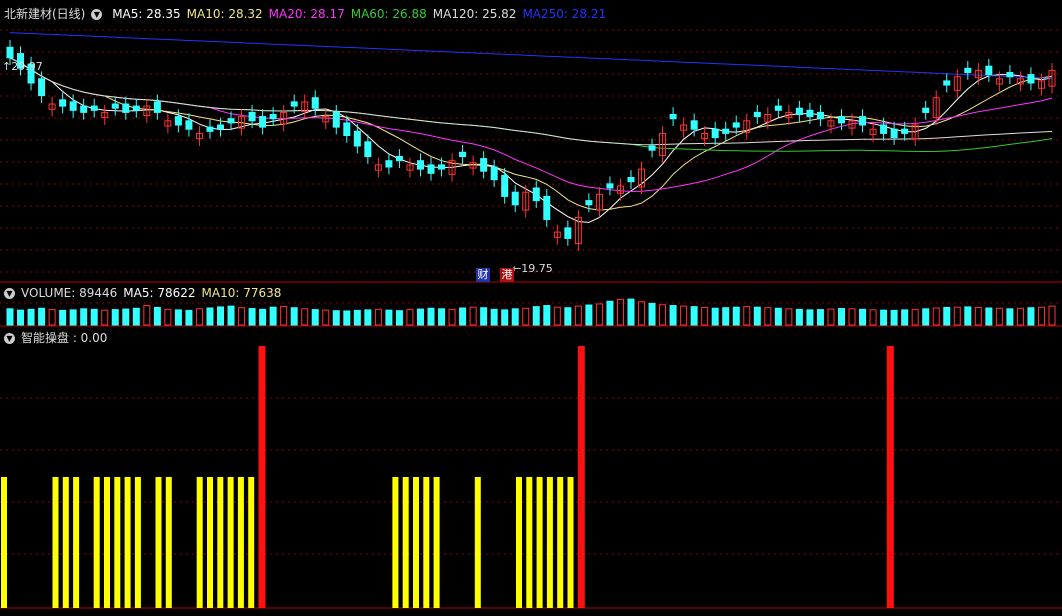 This screenshot has width=1062, height=616. Describe the element at coordinates (9, 293) in the screenshot. I see `volume-toggle-icon: ▼` at that location.